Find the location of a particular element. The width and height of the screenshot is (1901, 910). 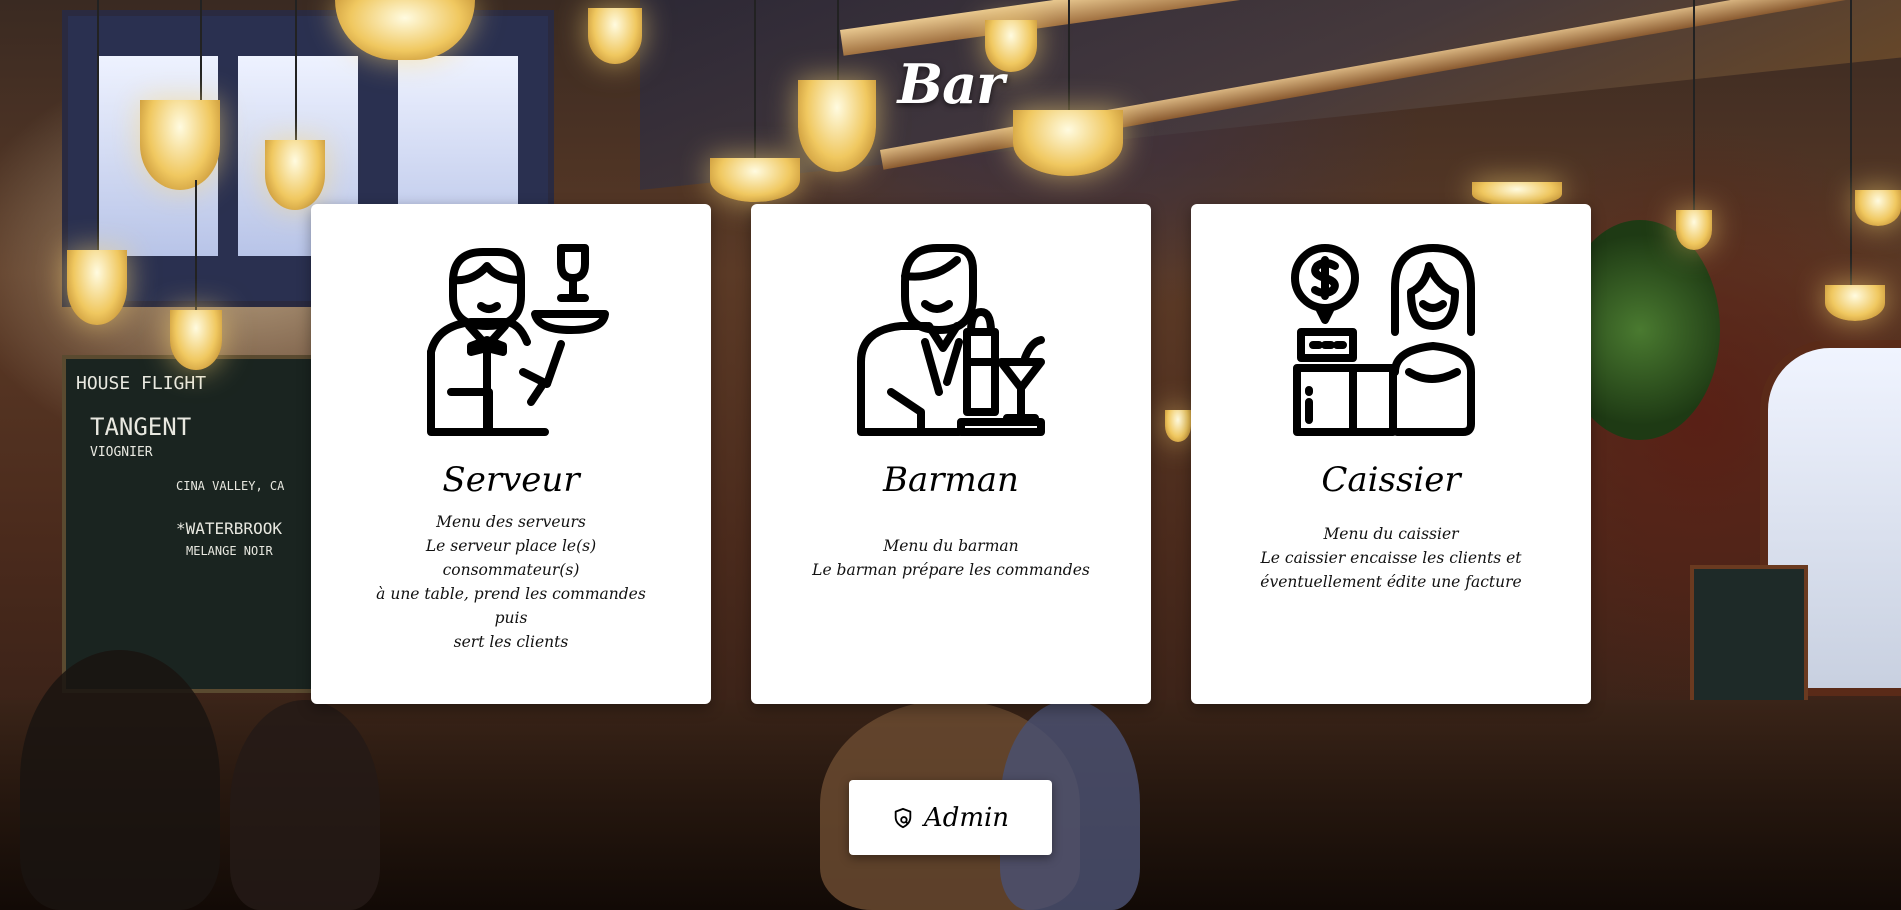

bartender-icon is located at coordinates (951, 340).